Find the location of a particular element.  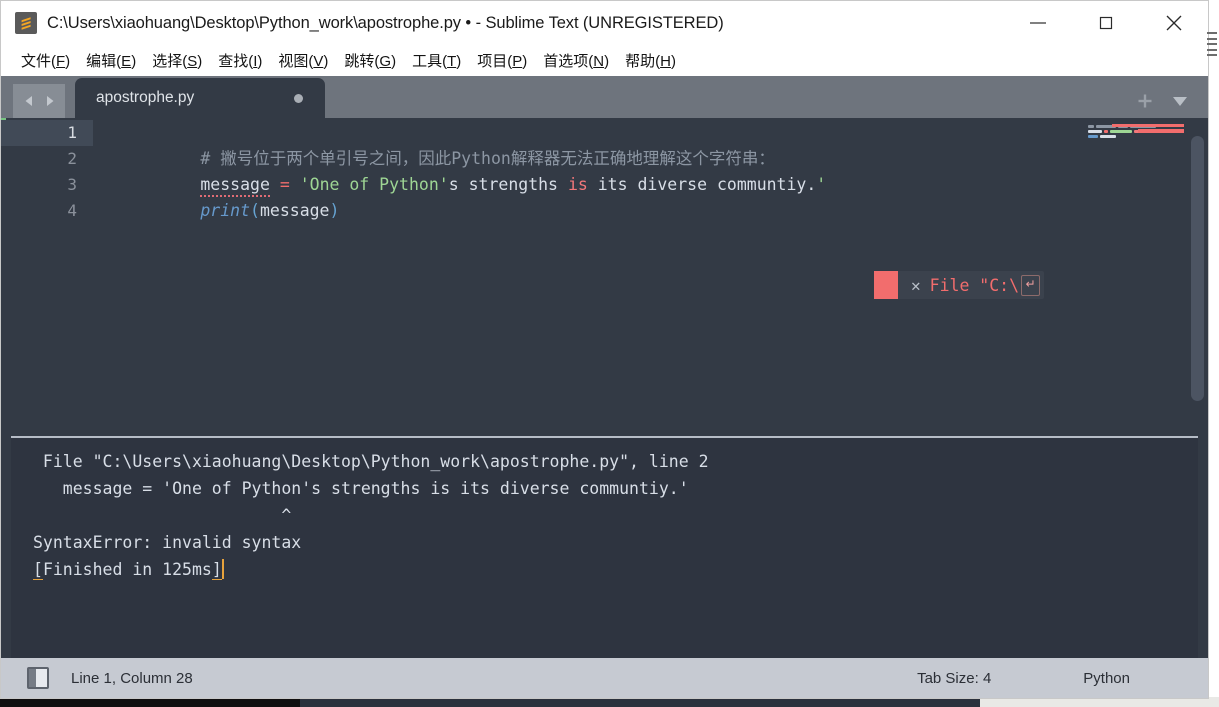

menu-edit-tail: ) is located at coordinates (134, 61).